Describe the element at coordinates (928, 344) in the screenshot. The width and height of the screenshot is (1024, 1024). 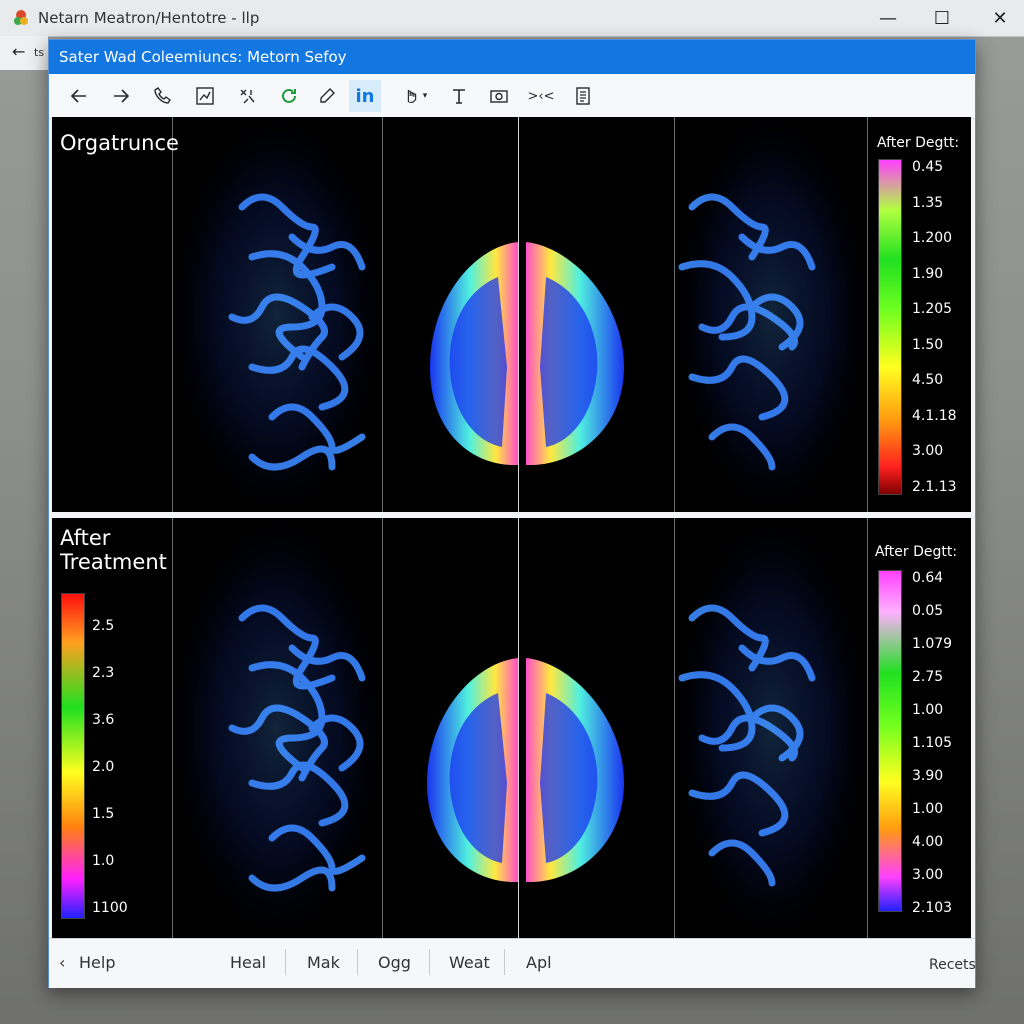
I see `colorbar-tick-label: 1.50` at that location.